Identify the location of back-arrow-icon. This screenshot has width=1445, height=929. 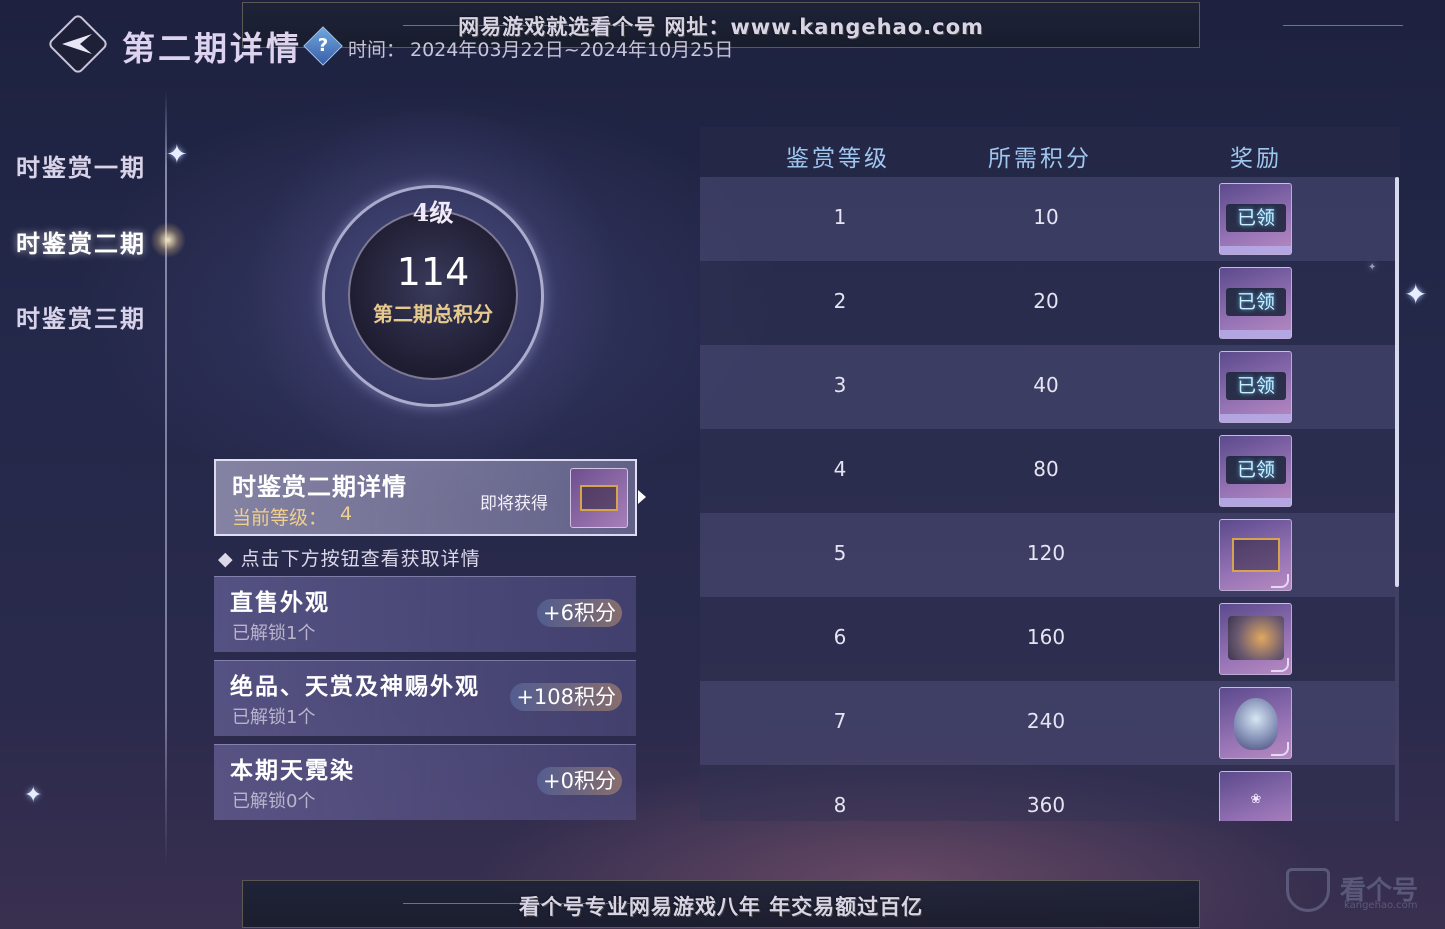
(77, 44).